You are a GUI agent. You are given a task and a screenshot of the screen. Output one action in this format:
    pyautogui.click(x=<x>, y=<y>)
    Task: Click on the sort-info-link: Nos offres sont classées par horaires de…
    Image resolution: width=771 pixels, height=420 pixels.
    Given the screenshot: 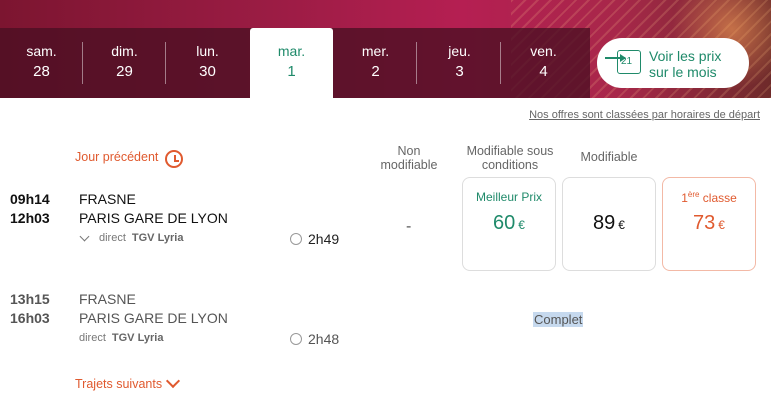 What is the action you would take?
    pyautogui.click(x=644, y=115)
    